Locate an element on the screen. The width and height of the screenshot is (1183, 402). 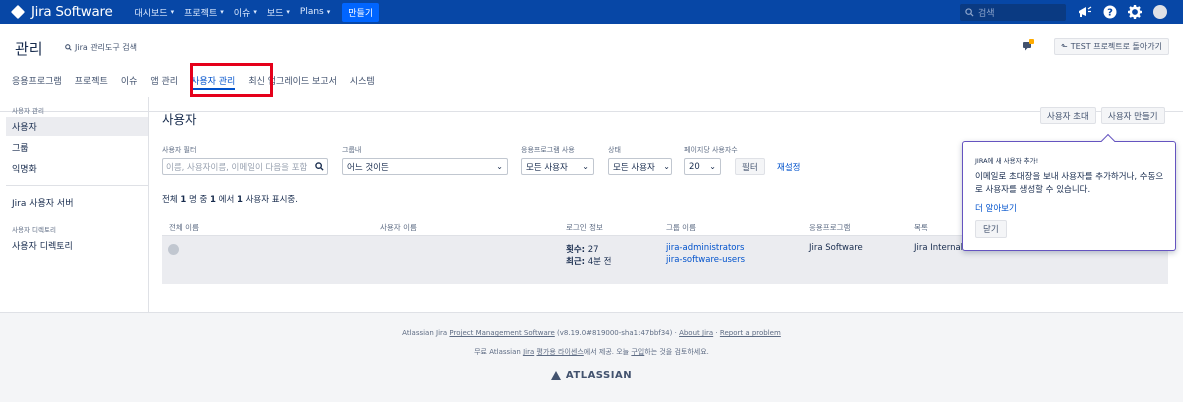
footer-eval-license-link: 평가용 라이센스 is located at coordinates (559, 352).